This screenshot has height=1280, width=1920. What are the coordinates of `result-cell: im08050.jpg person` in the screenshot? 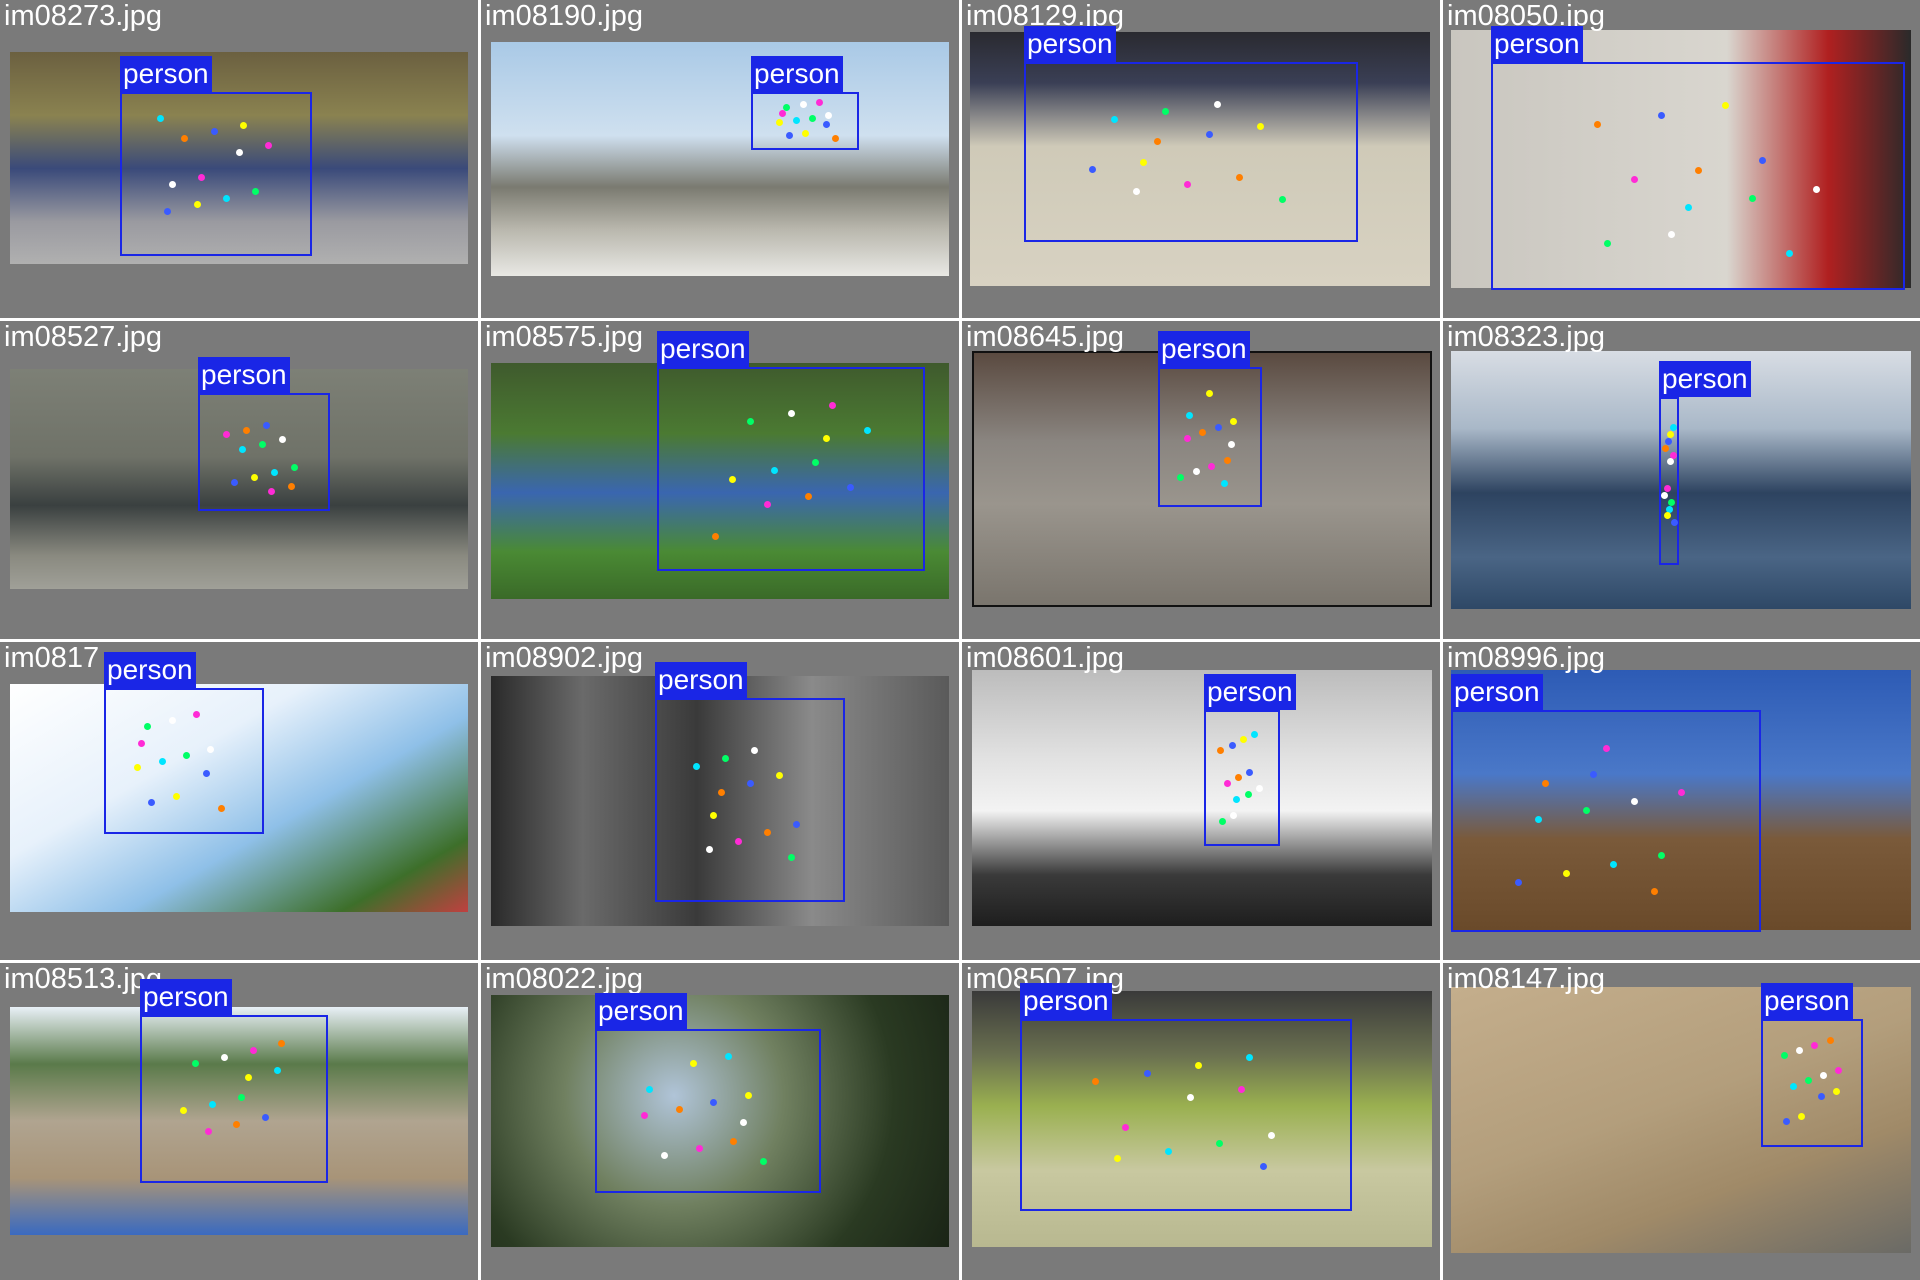 It's located at (1681, 159).